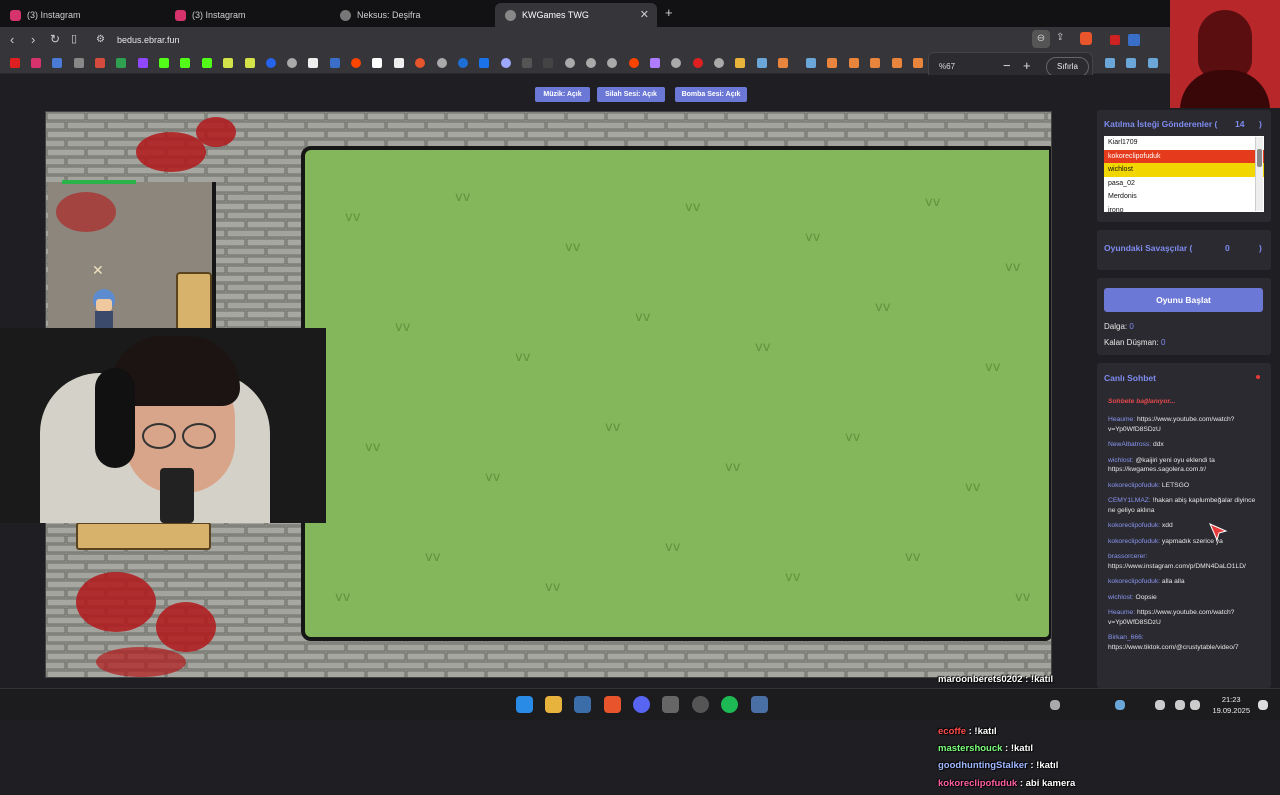 The image size is (1280, 795). Describe the element at coordinates (1180, 705) in the screenshot. I see `network-icon` at that location.